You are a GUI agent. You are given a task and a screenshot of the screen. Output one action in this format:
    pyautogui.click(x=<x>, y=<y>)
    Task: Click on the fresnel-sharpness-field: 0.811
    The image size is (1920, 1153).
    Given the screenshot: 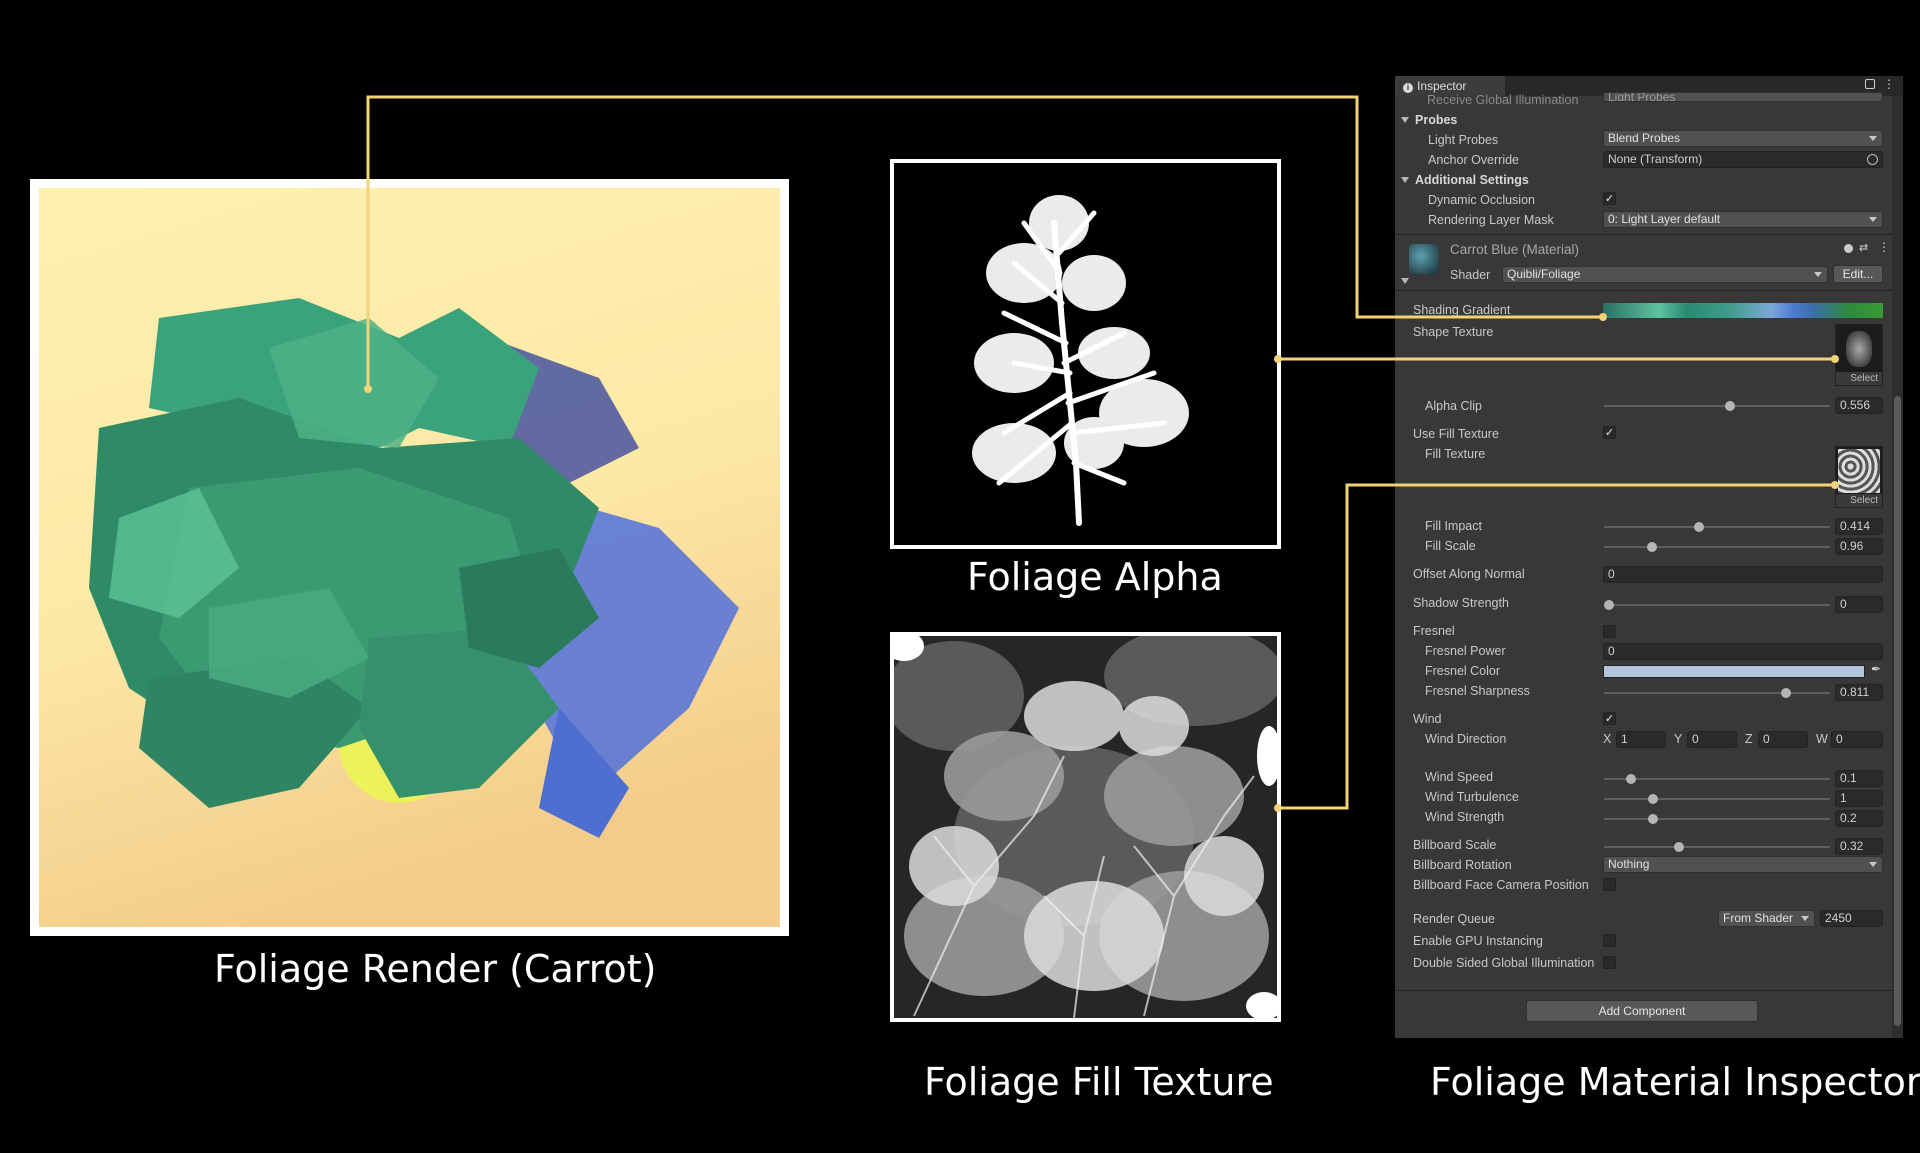 What is the action you would take?
    pyautogui.click(x=1859, y=692)
    